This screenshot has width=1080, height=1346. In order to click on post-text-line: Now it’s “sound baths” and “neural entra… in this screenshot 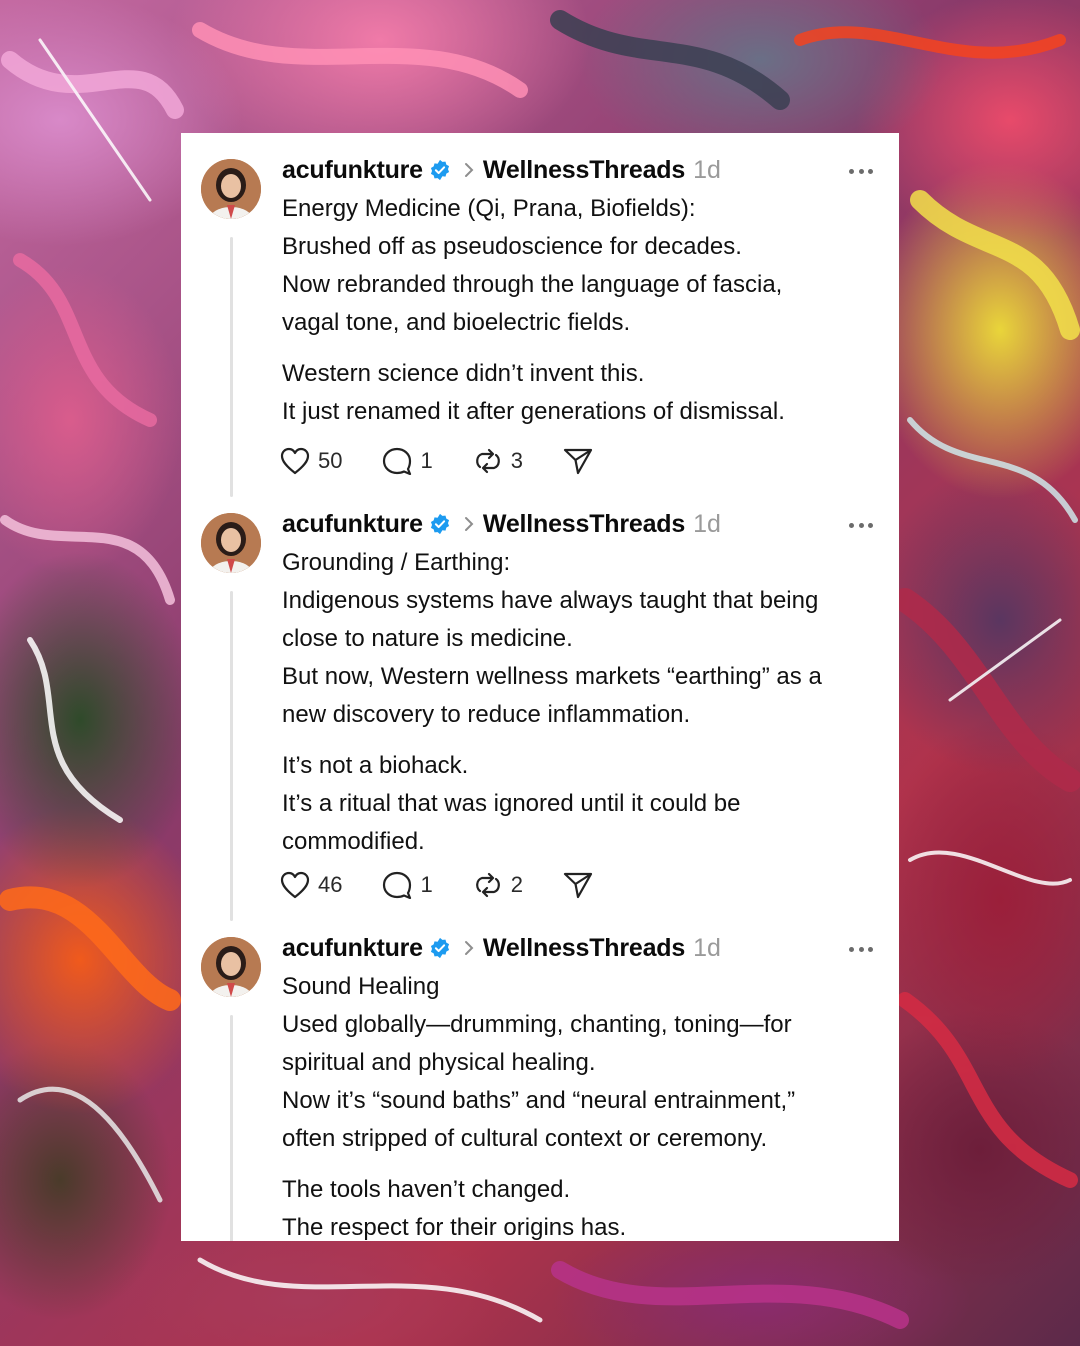, I will do `click(539, 1100)`.